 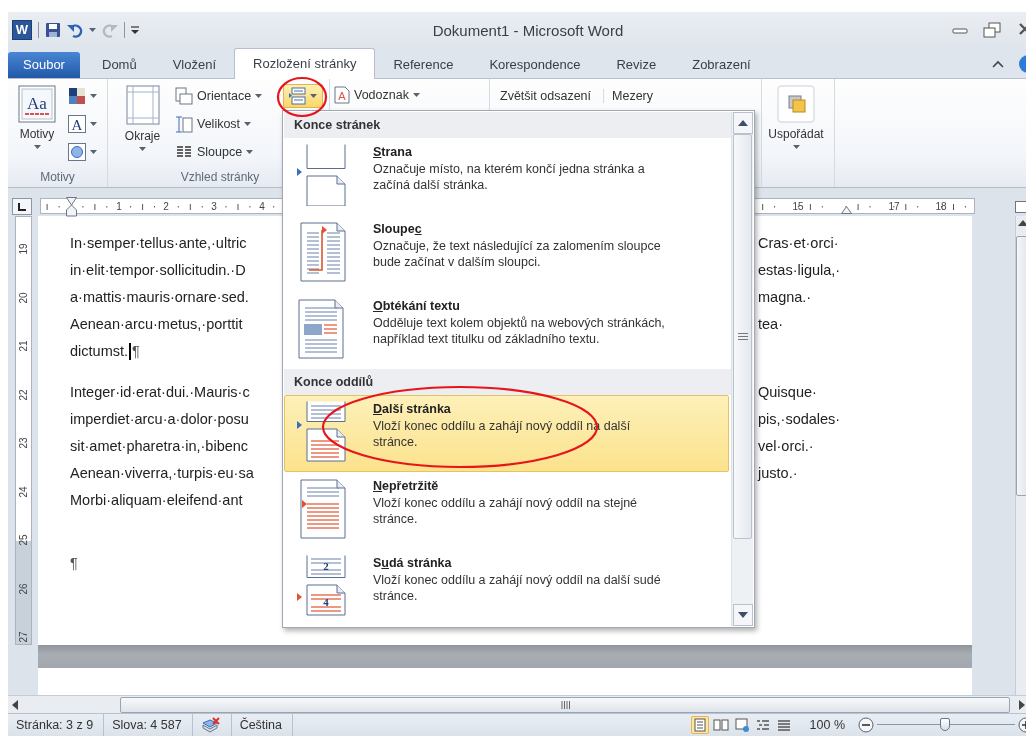 I want to click on ribbon-tab: Zobrazení, so click(x=721, y=65).